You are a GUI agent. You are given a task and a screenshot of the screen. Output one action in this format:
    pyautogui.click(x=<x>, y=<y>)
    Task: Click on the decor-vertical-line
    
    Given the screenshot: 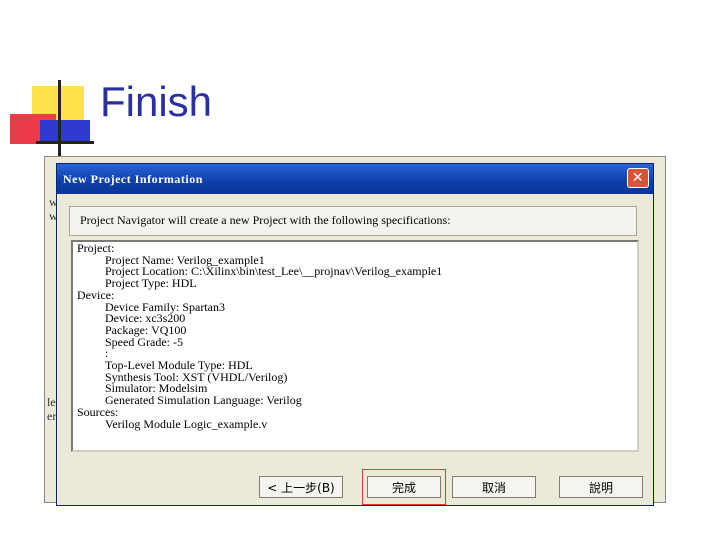 What is the action you would take?
    pyautogui.click(x=59, y=119)
    